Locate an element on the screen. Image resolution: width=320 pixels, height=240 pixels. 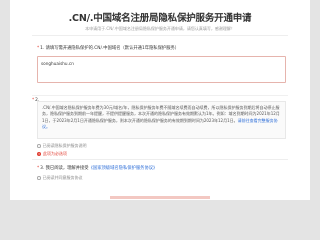
domain-textarea-value: songhuaishu.cn is located at coordinates (57, 63).